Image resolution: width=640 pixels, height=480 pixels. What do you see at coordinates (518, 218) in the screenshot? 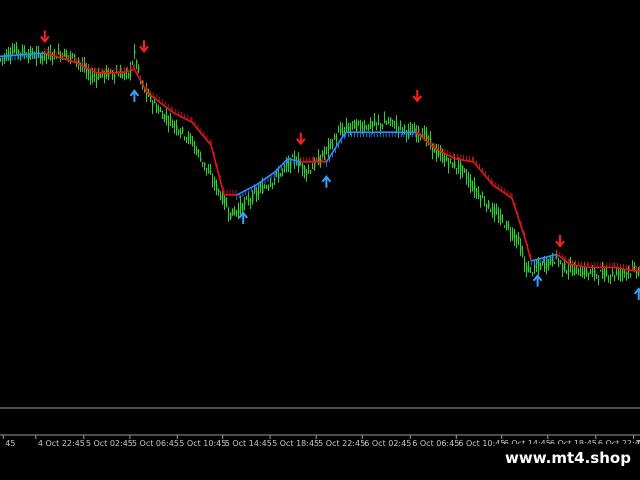
I see `trend-segment-down` at bounding box center [518, 218].